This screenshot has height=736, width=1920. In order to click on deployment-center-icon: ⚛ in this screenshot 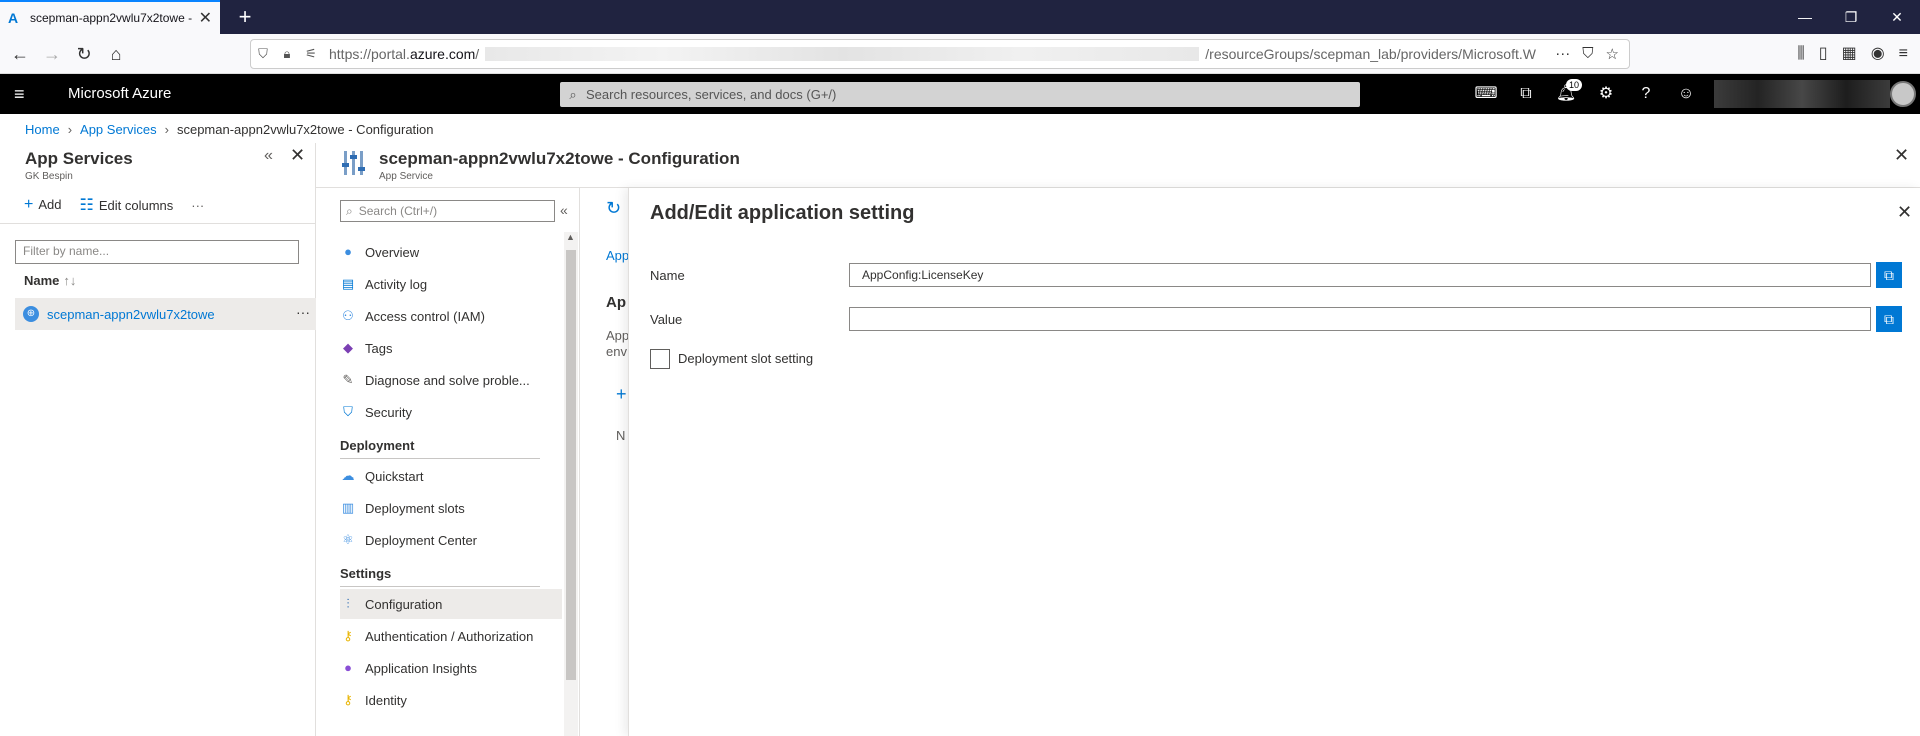, I will do `click(348, 539)`.